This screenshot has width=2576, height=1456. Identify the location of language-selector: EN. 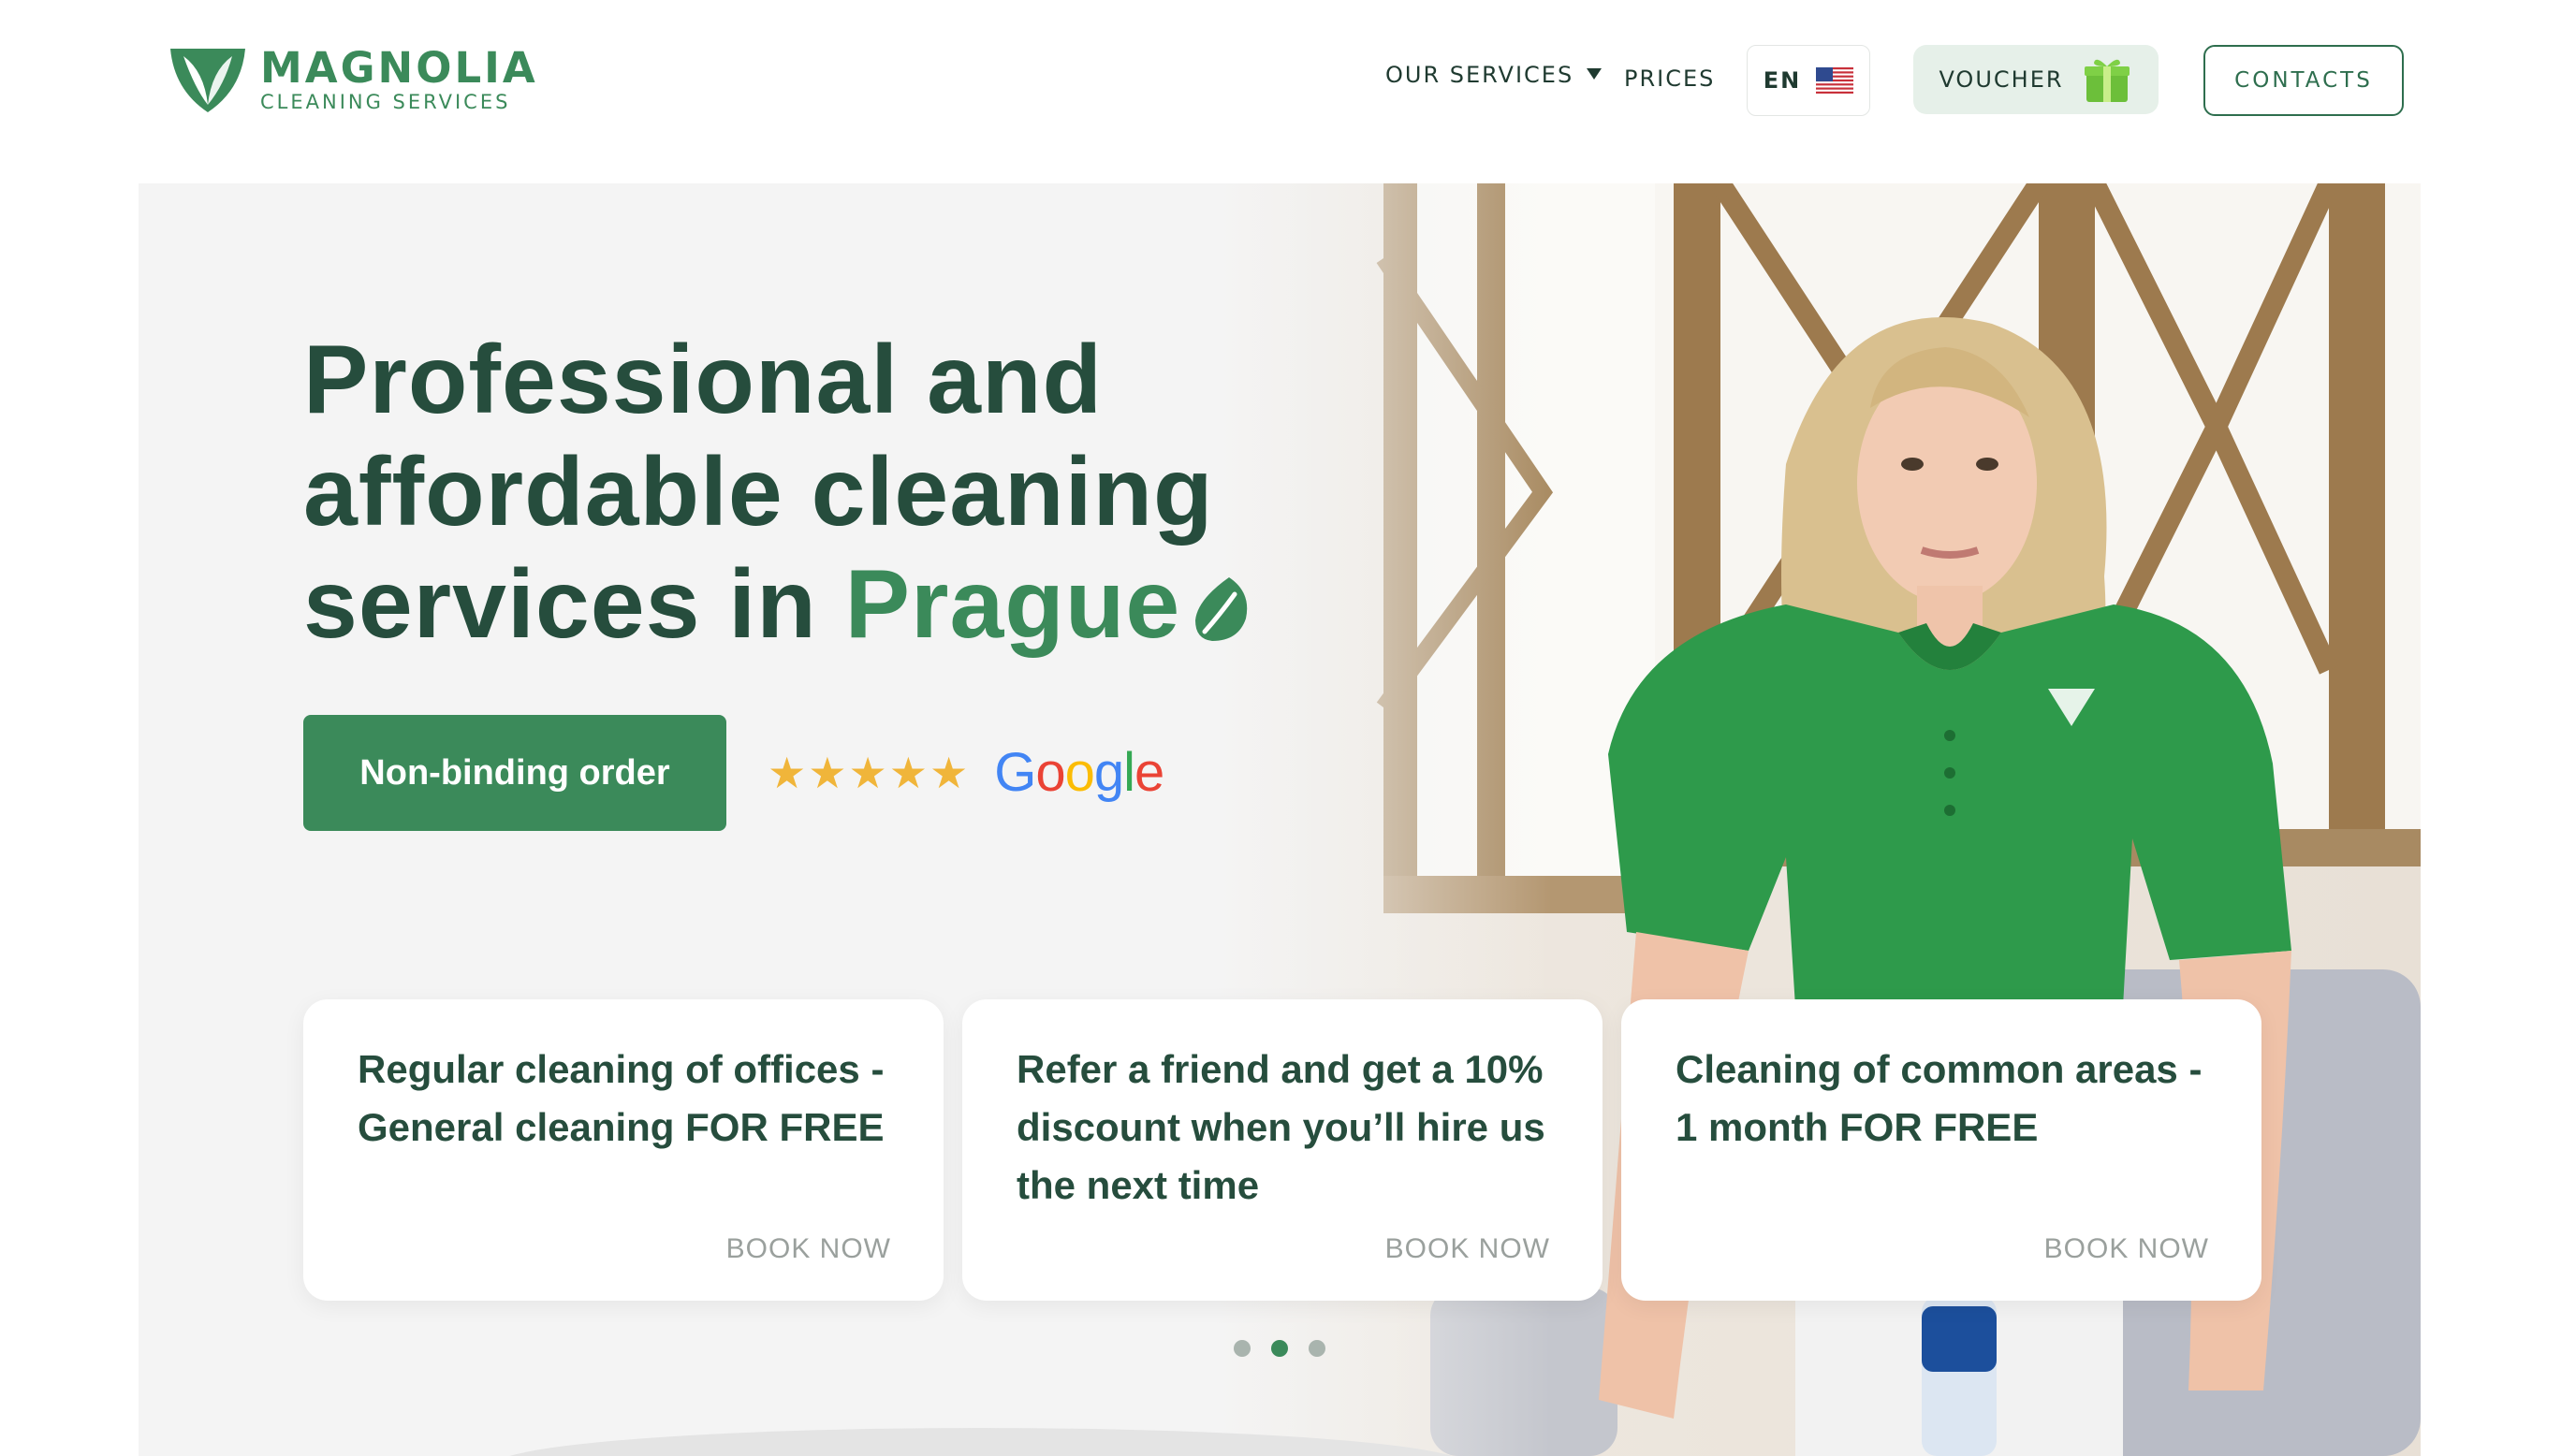
(1808, 80).